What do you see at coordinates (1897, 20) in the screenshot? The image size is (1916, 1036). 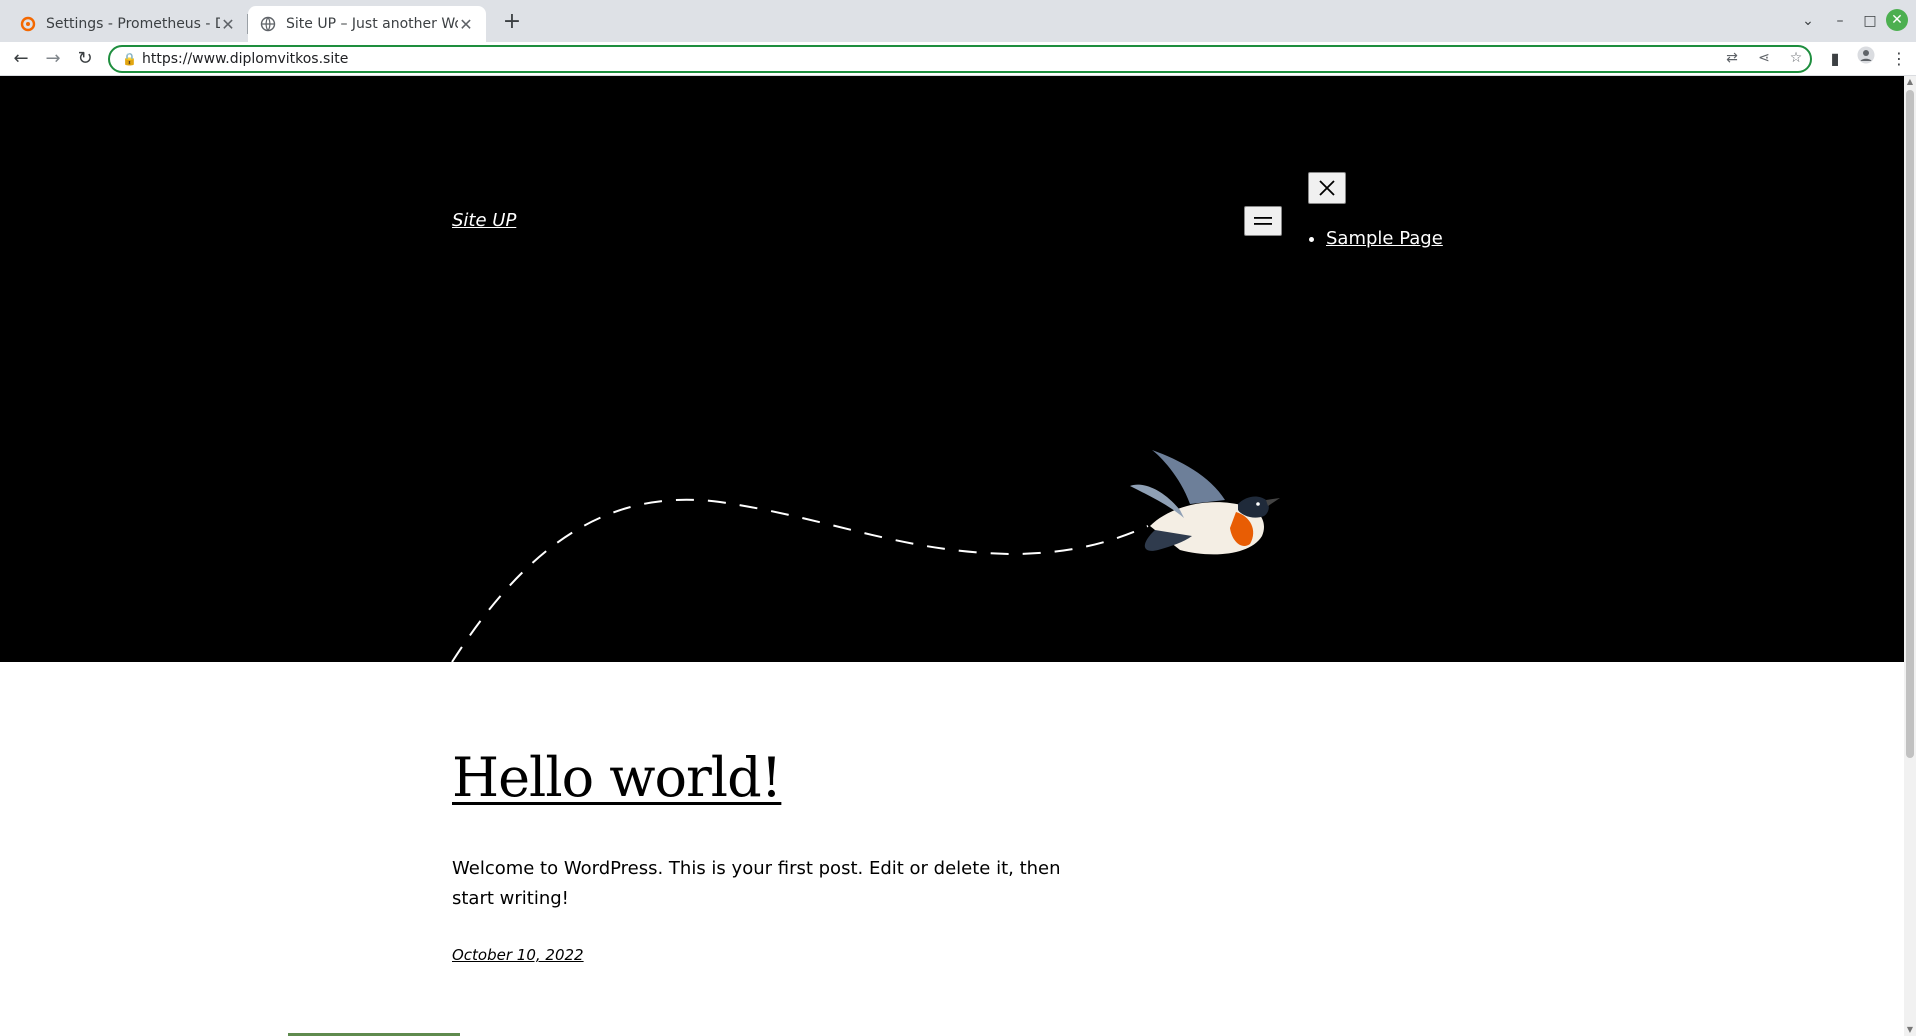 I see `window-close-icon: ✕` at bounding box center [1897, 20].